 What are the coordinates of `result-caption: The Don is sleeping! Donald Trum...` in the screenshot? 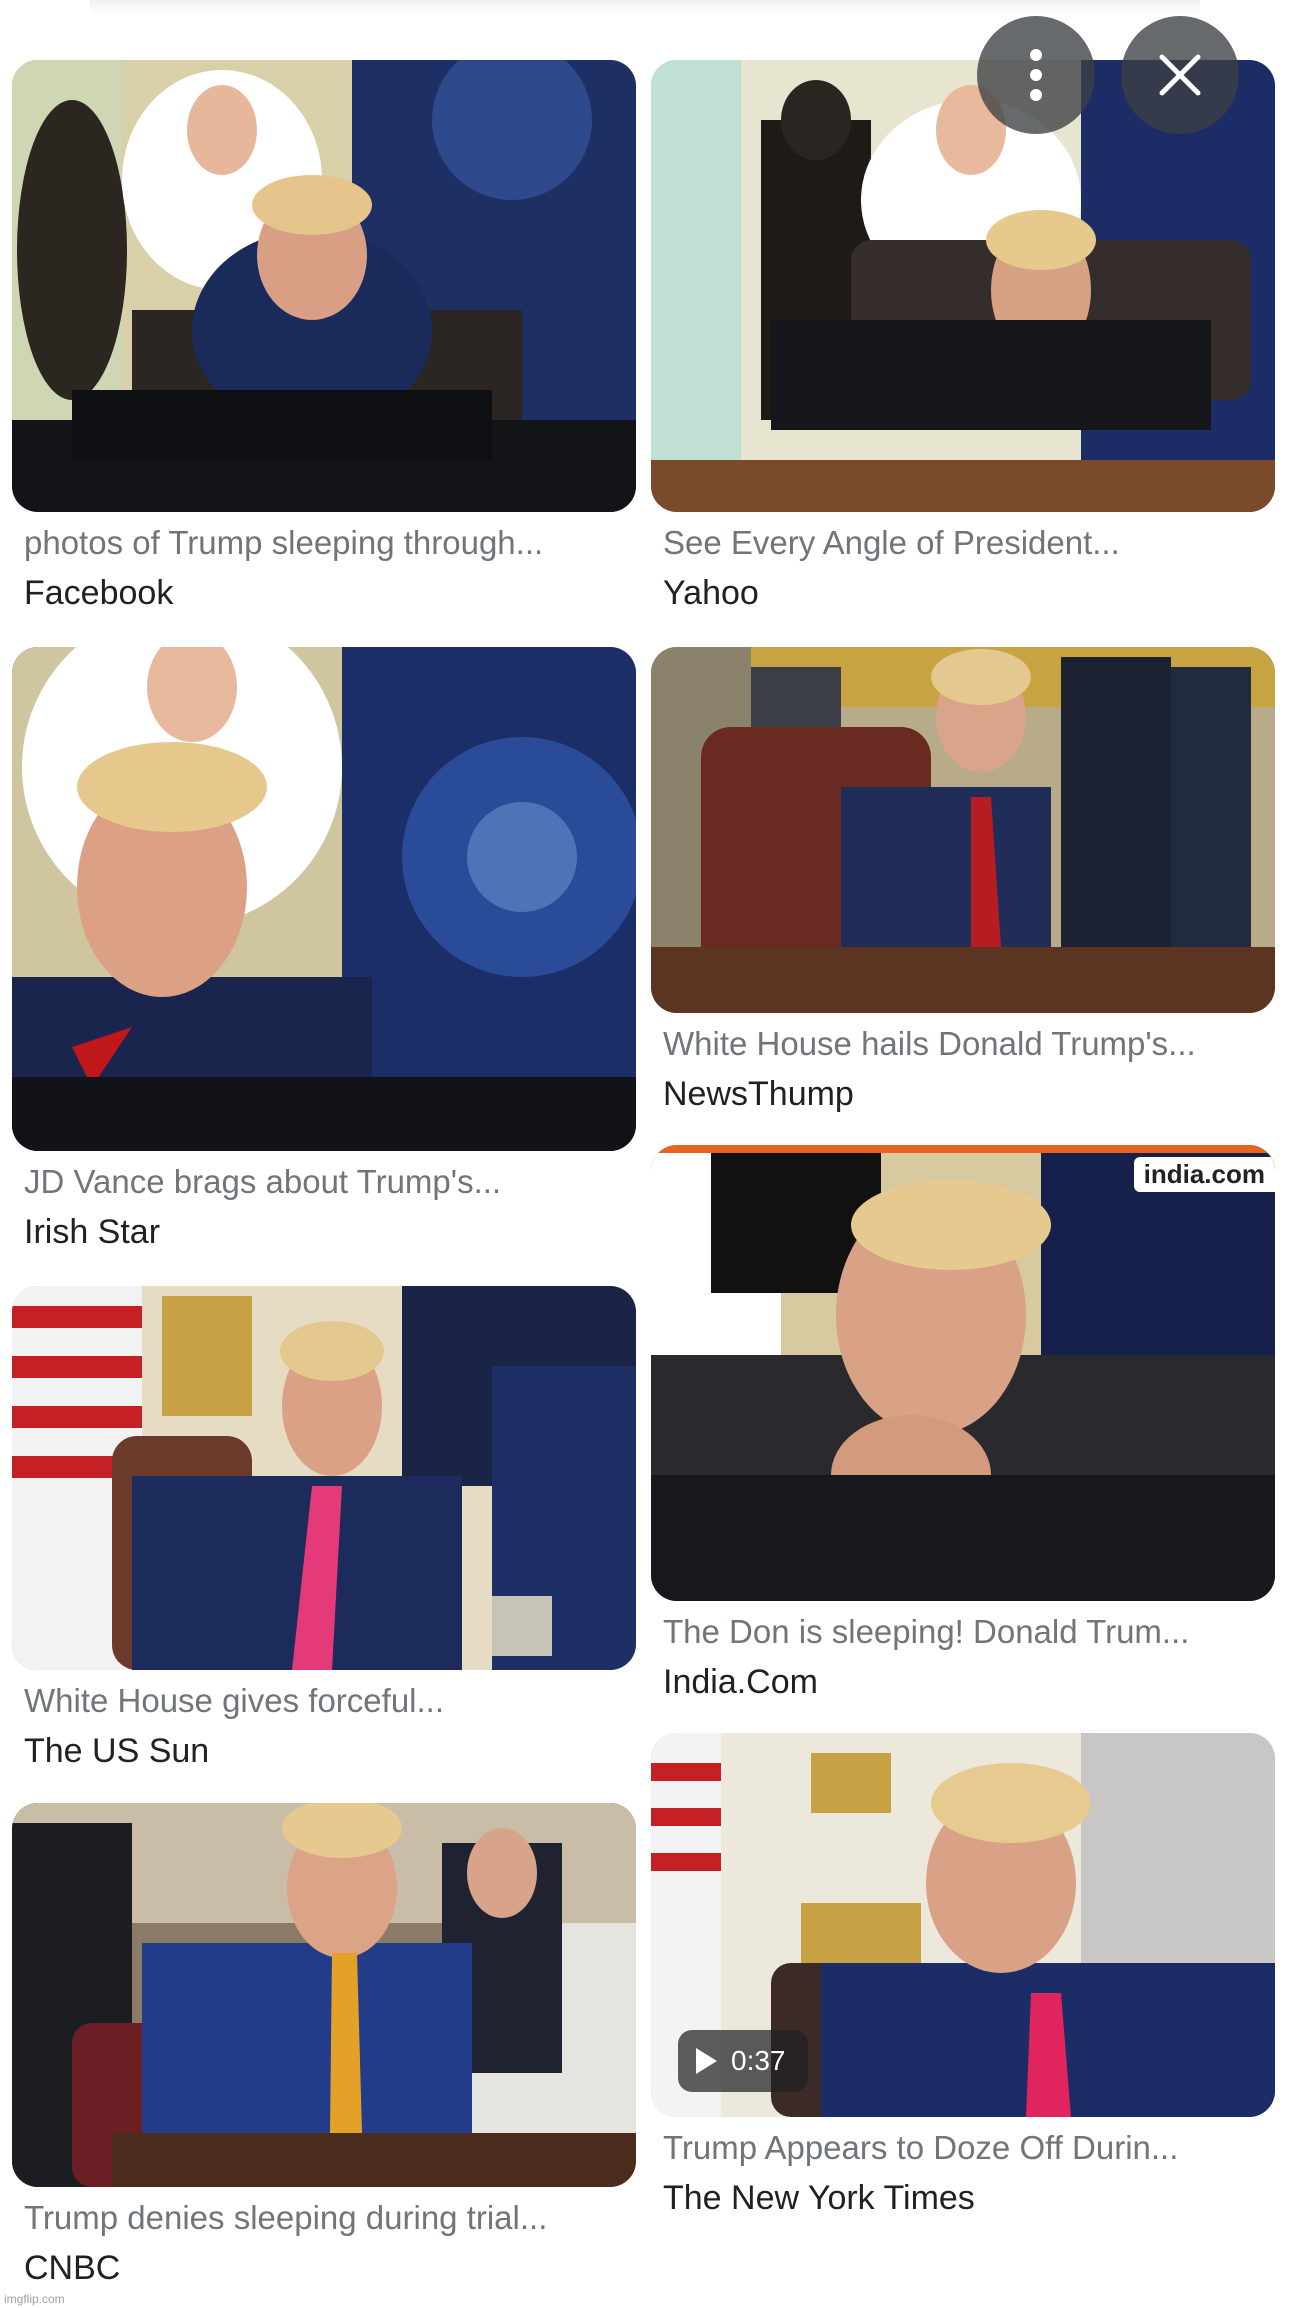 It's located at (963, 1632).